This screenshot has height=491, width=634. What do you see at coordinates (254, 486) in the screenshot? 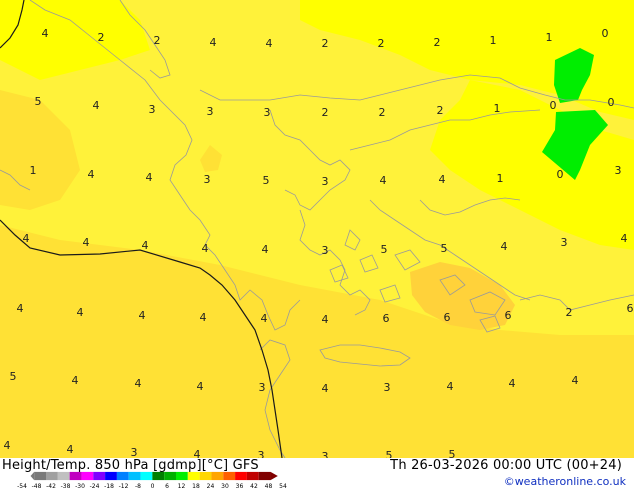
I see `color-scale-tick-label: 42` at bounding box center [254, 486].